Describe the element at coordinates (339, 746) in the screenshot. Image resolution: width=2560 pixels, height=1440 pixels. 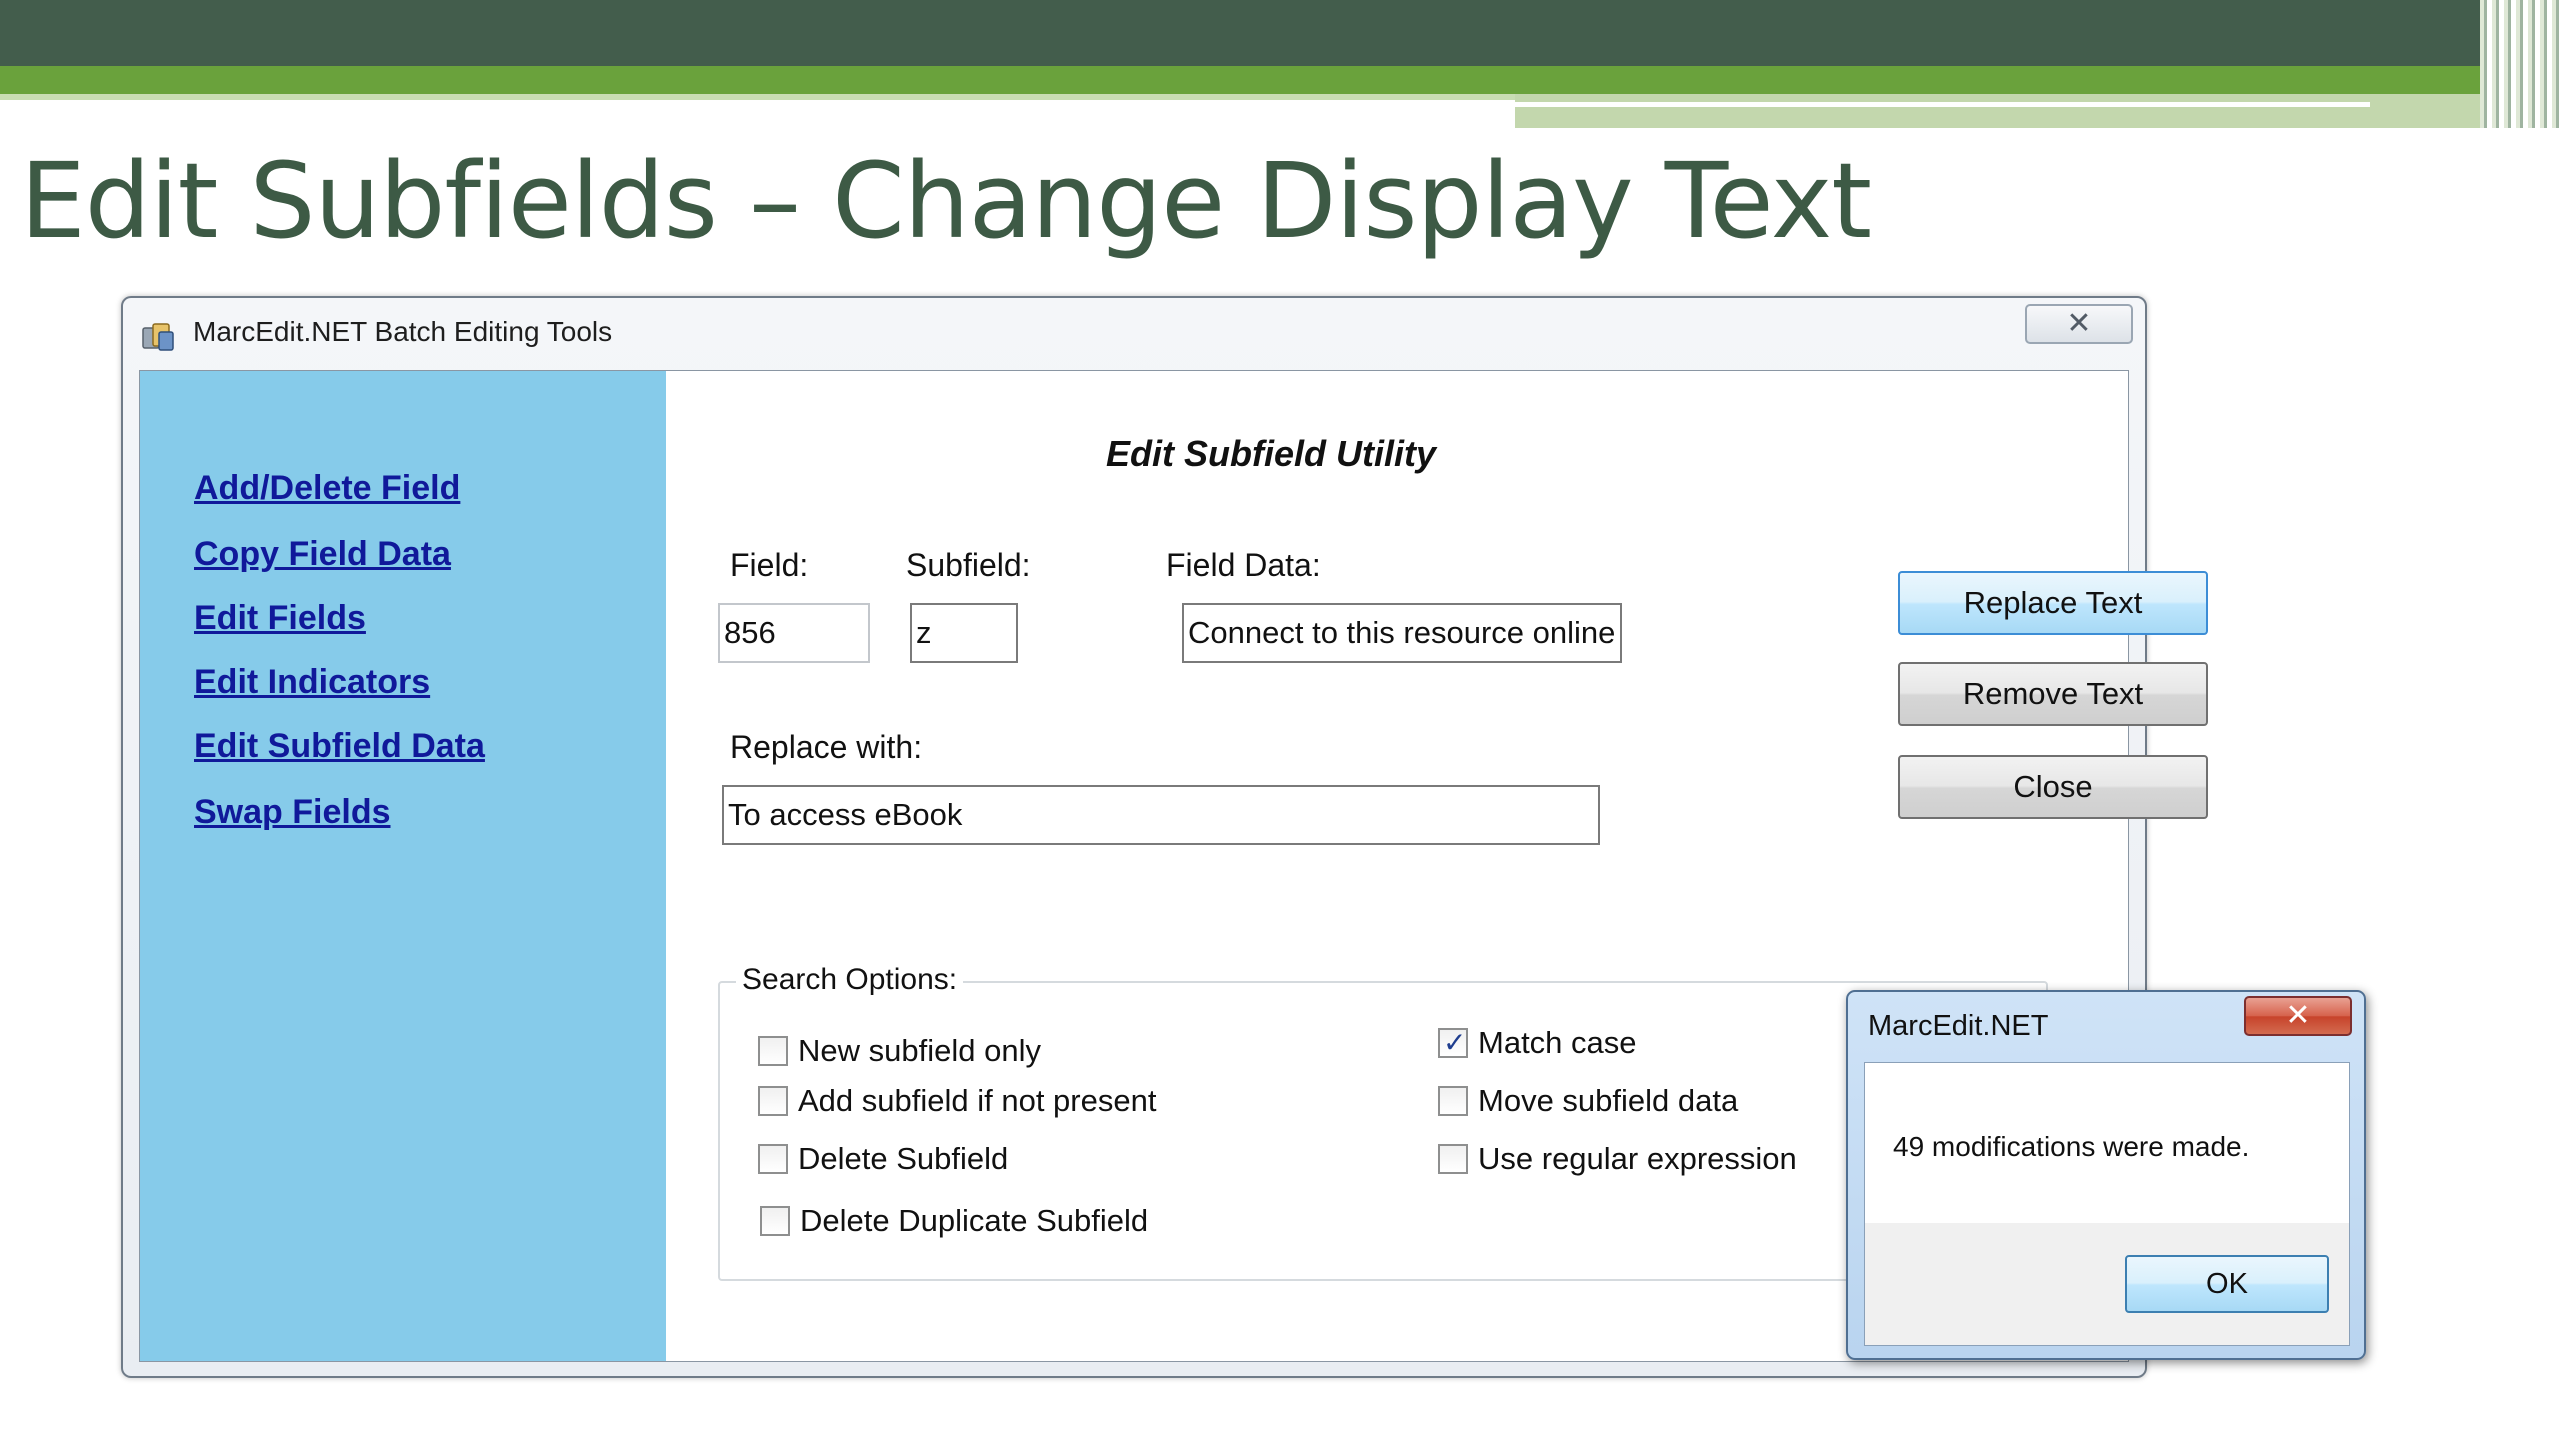
I see `sidebar-item-edit-subfield-data: Edit Subfield Data` at that location.